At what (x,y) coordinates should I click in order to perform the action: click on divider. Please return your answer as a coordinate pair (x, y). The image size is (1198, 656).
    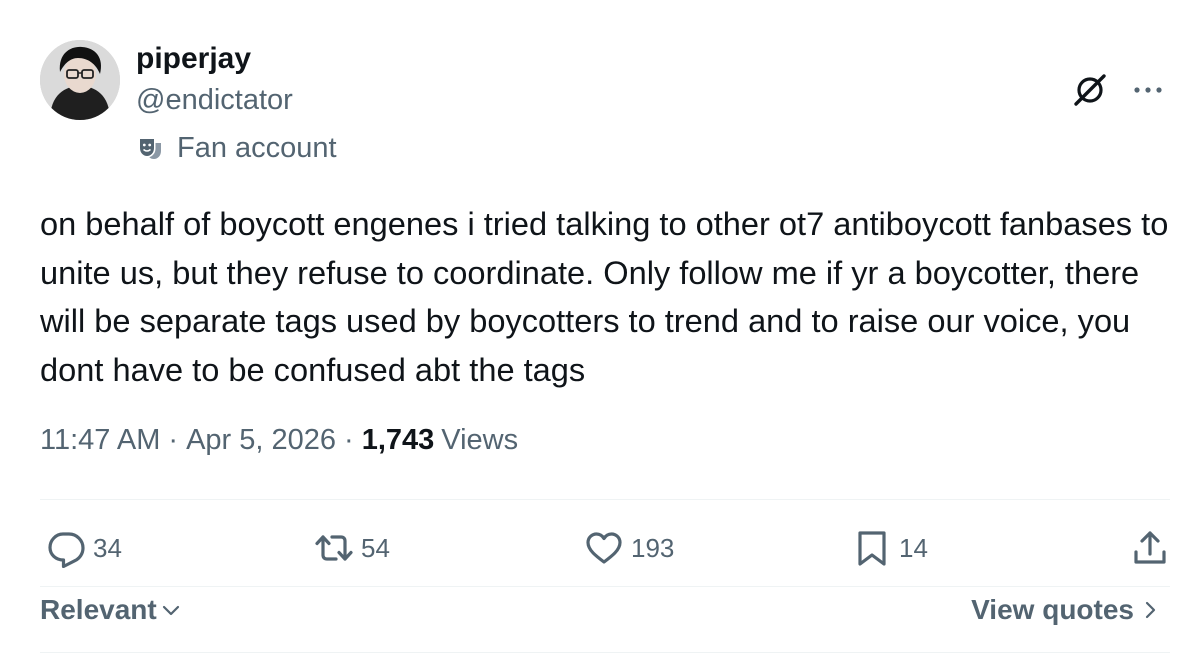
    Looking at the image, I should click on (605, 499).